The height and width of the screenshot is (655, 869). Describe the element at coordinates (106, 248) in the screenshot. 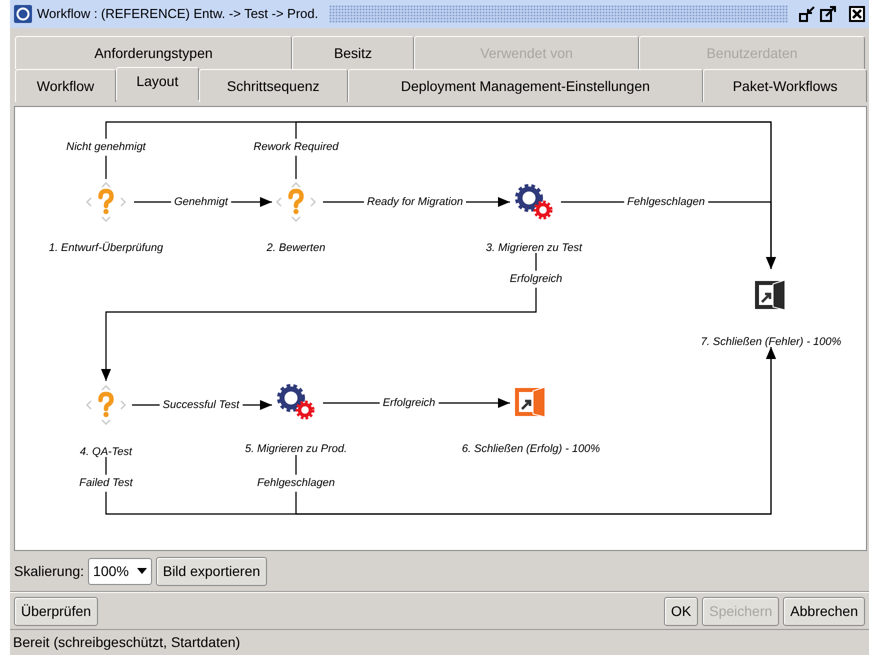

I see `step-label: 1. Entwurf-Überprüfung` at that location.